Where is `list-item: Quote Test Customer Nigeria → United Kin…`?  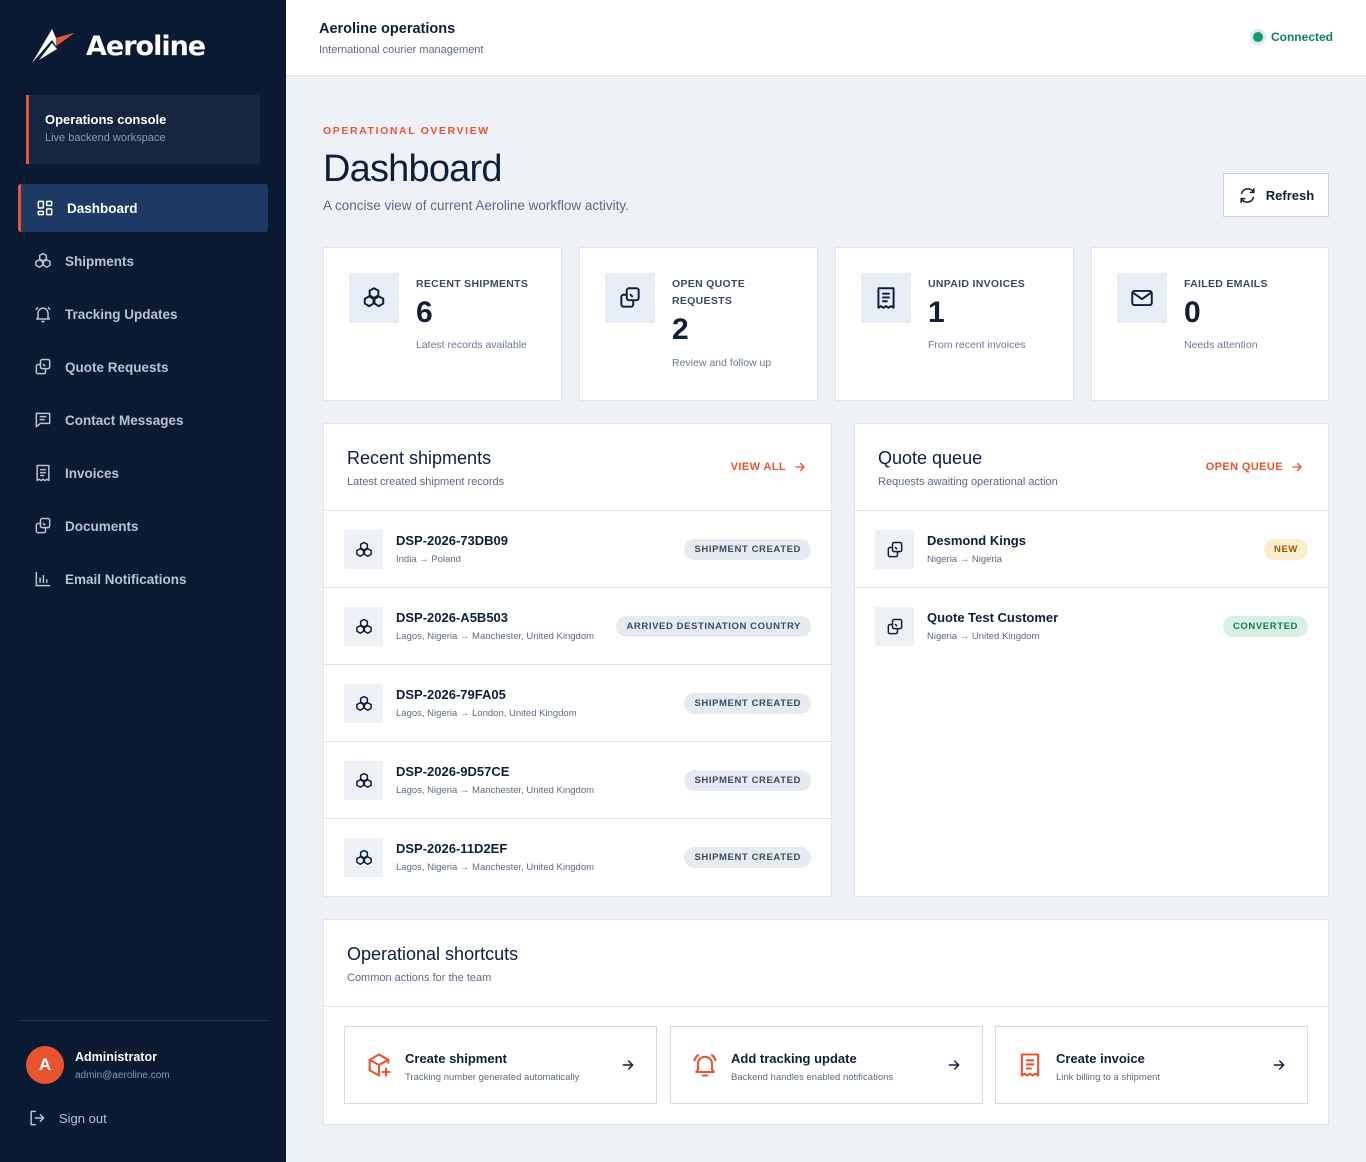
list-item: Quote Test Customer Nigeria → United Kin… is located at coordinates (1091, 626).